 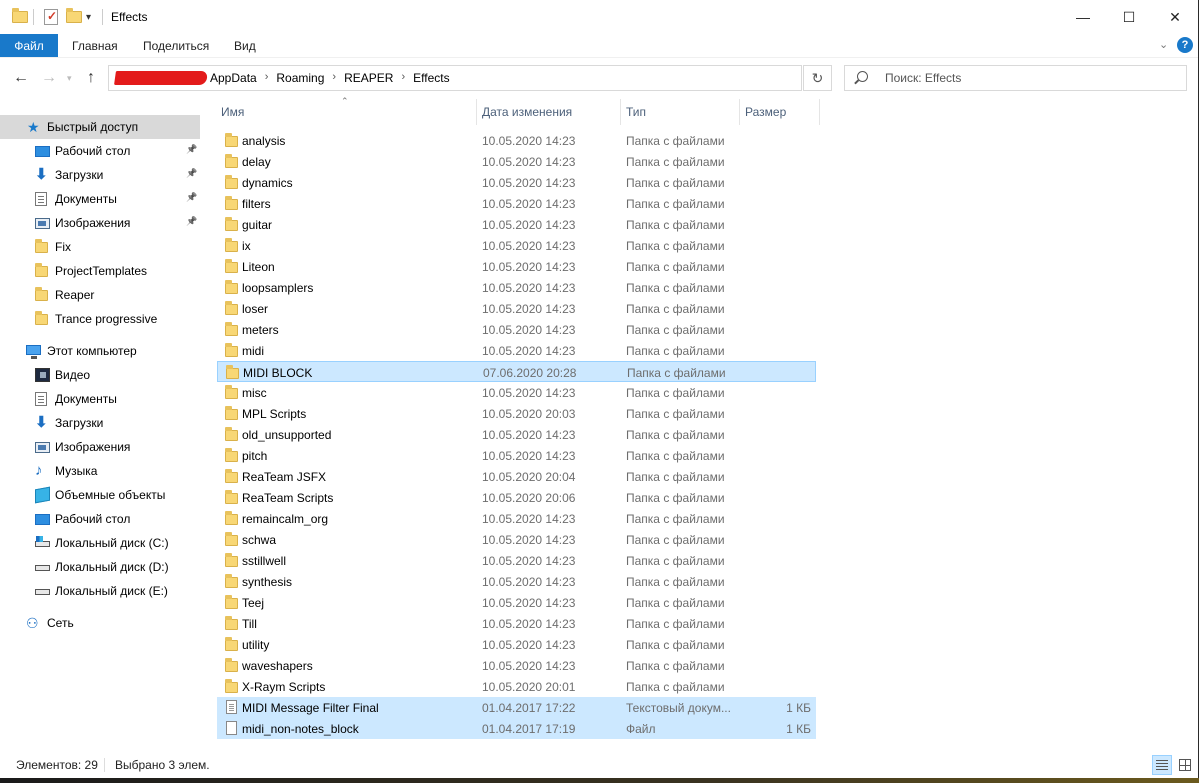 What do you see at coordinates (100, 519) in the screenshot?
I see `sidebar-item-рабочий-стол: Рабочий стол` at bounding box center [100, 519].